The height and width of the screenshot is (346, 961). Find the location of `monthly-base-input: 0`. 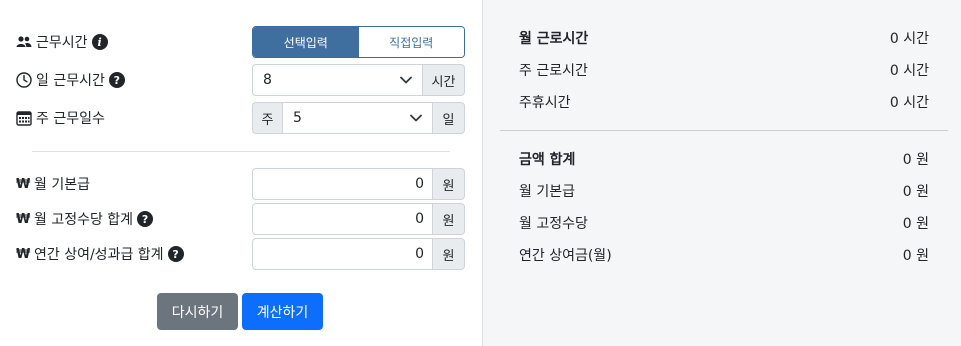

monthly-base-input: 0 is located at coordinates (342, 184).